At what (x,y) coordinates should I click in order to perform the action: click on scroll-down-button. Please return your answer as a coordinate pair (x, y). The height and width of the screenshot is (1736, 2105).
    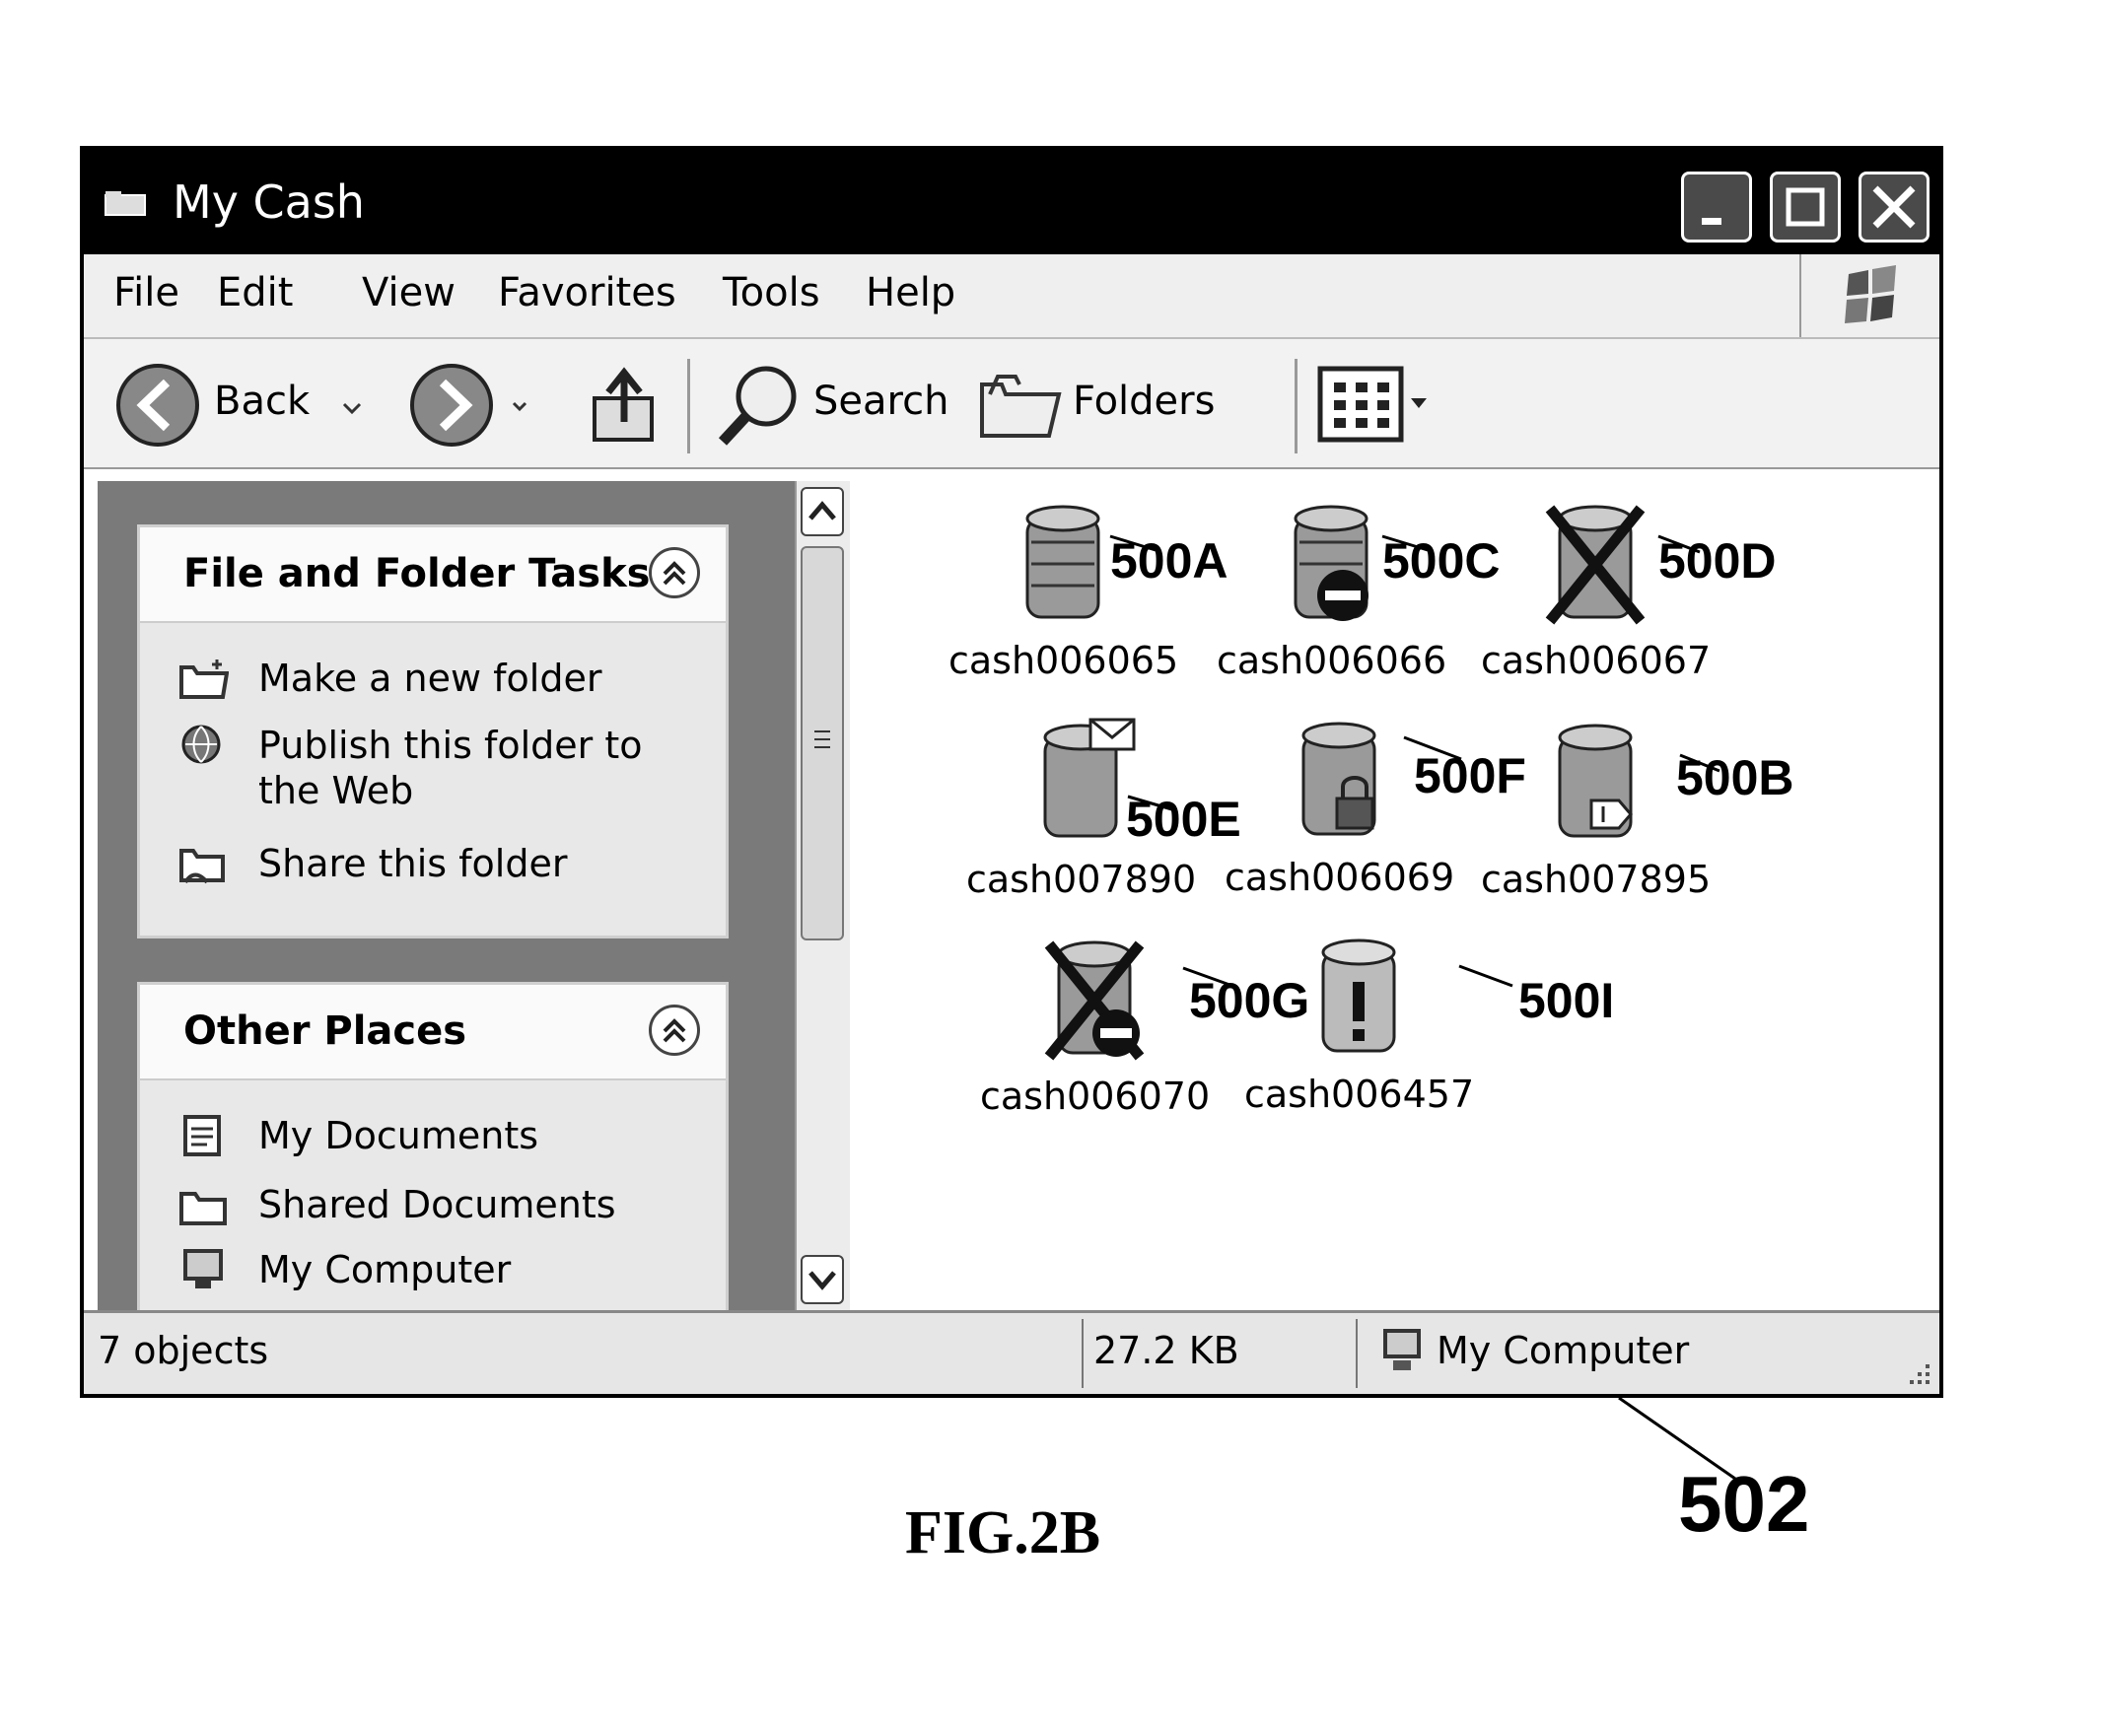
    Looking at the image, I should click on (822, 1279).